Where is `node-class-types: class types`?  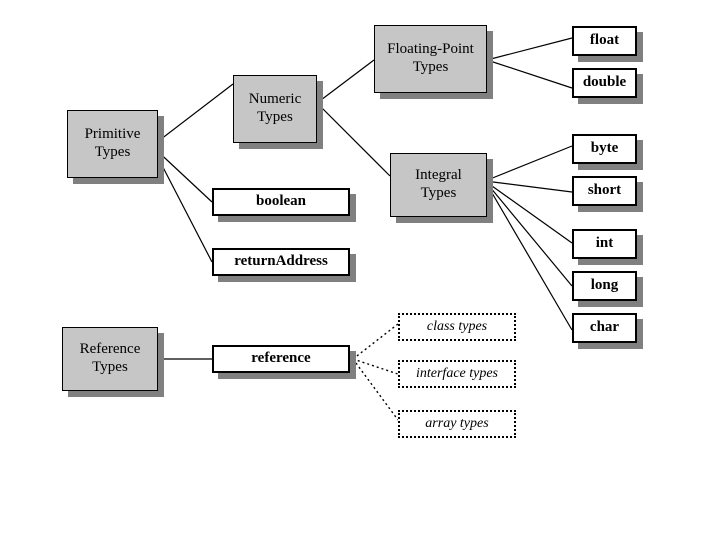
node-class-types: class types is located at coordinates (457, 327).